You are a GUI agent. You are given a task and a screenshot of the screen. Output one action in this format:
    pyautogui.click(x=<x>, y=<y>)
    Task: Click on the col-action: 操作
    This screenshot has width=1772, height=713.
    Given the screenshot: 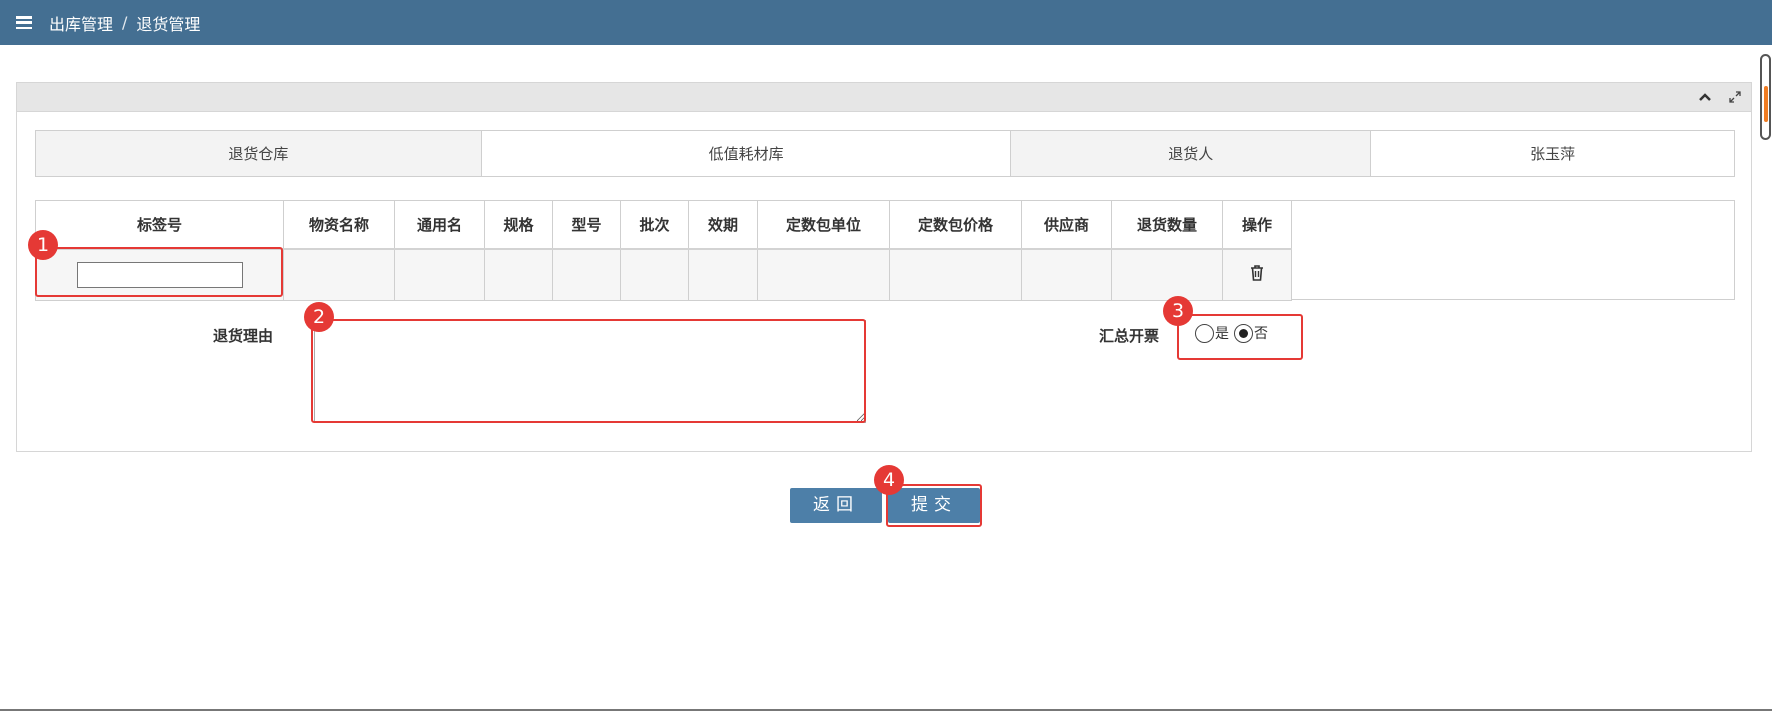 What is the action you would take?
    pyautogui.click(x=1257, y=225)
    